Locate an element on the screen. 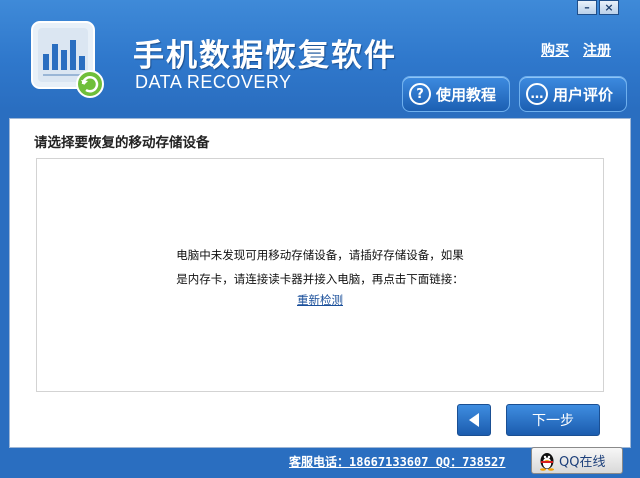 This screenshot has width=640, height=478. tutorial-button-label: 使用教程 is located at coordinates (466, 94).